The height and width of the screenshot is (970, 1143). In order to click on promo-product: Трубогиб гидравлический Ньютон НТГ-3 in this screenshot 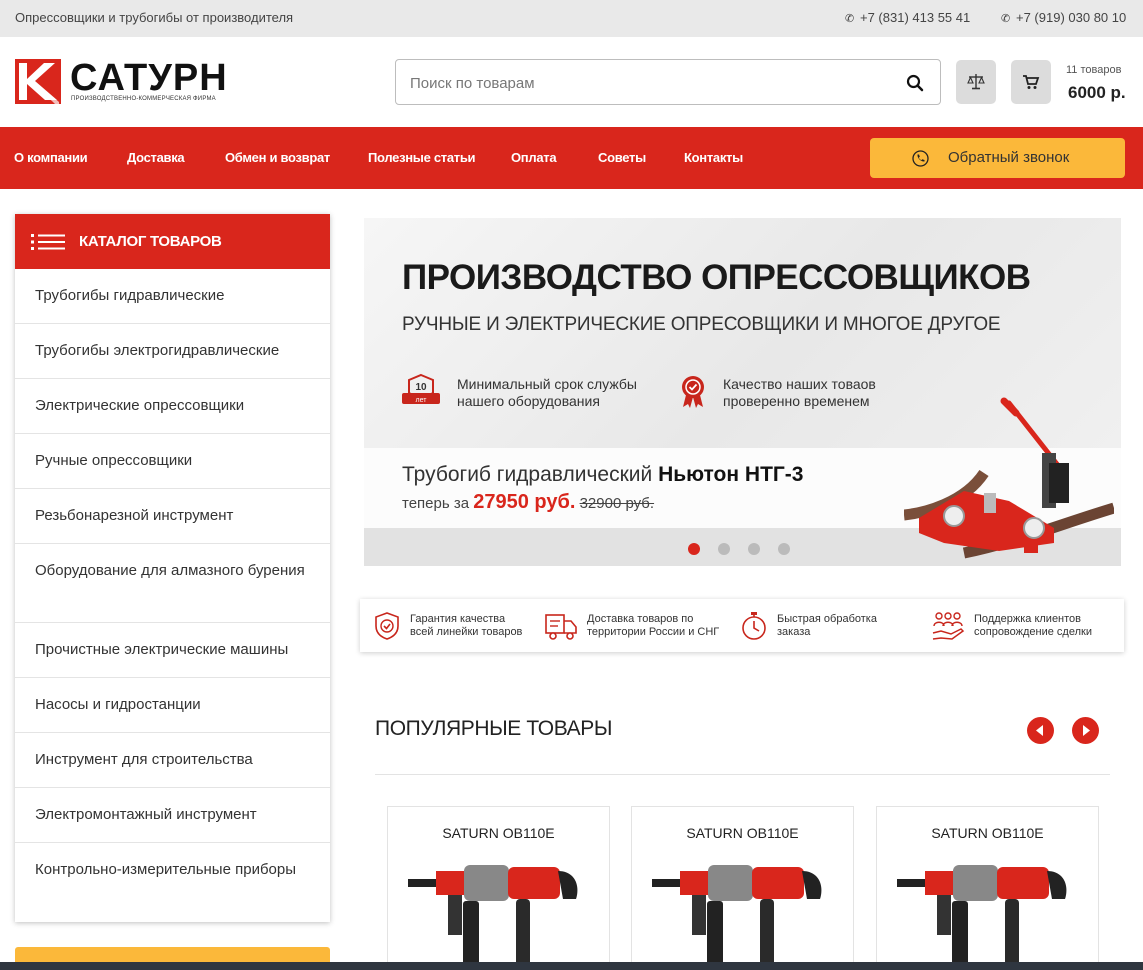, I will do `click(602, 475)`.